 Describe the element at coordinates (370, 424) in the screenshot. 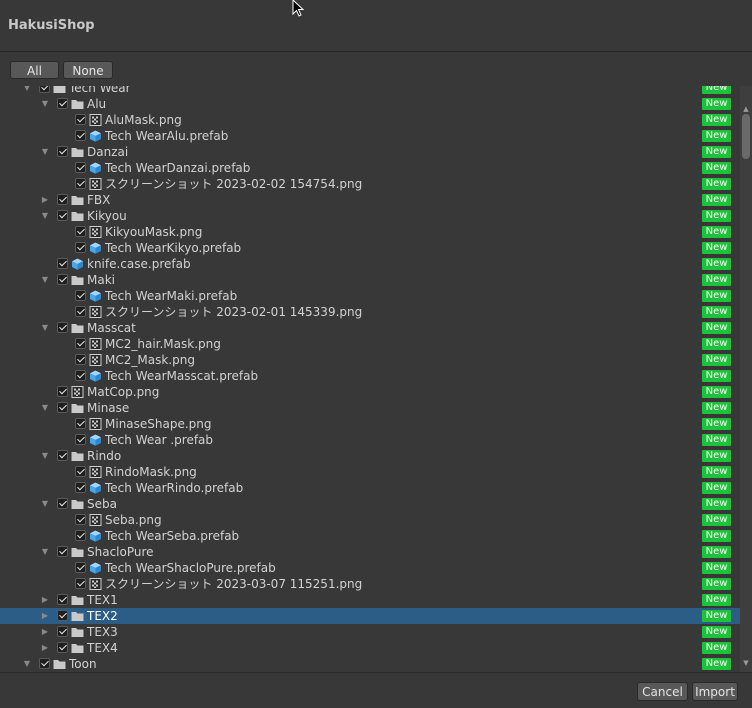

I see `tree-file-row: MinaseShape.png New` at that location.